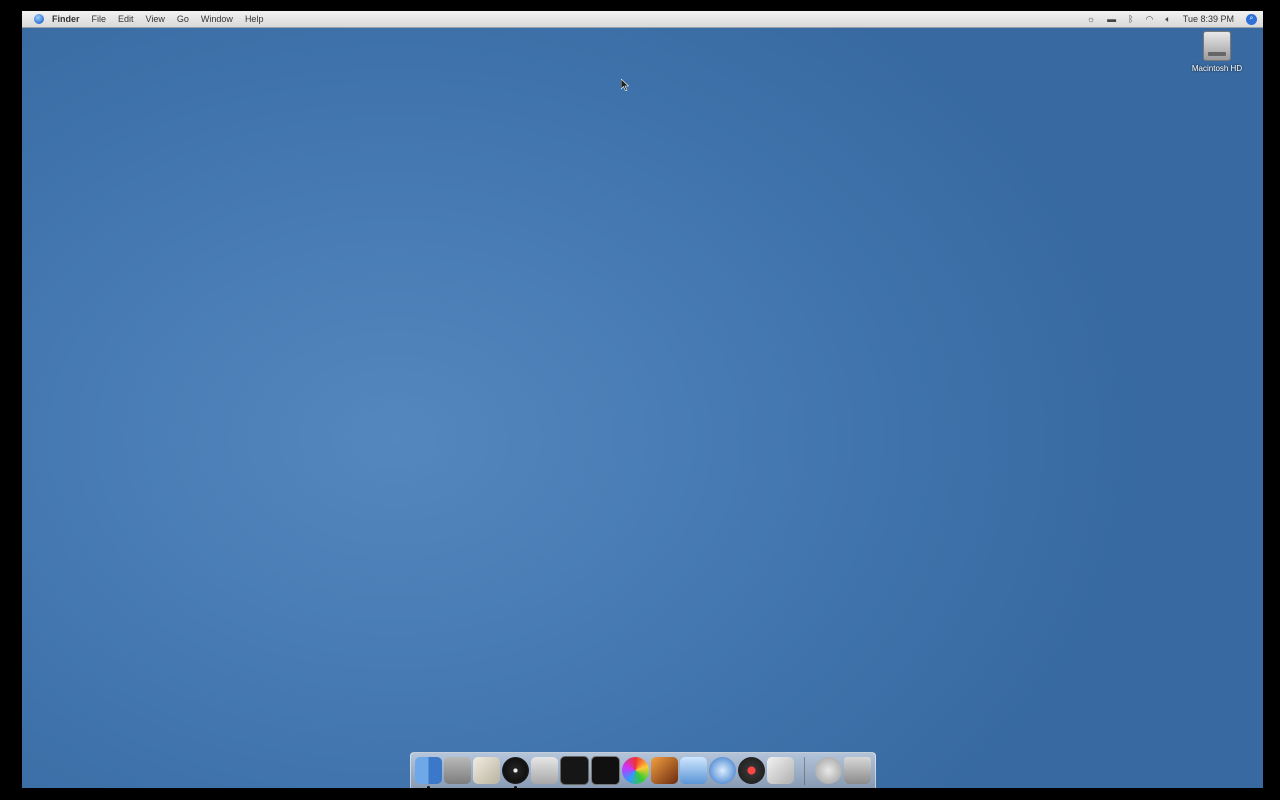 The width and height of the screenshot is (1280, 800). I want to click on finder-icon, so click(428, 772).